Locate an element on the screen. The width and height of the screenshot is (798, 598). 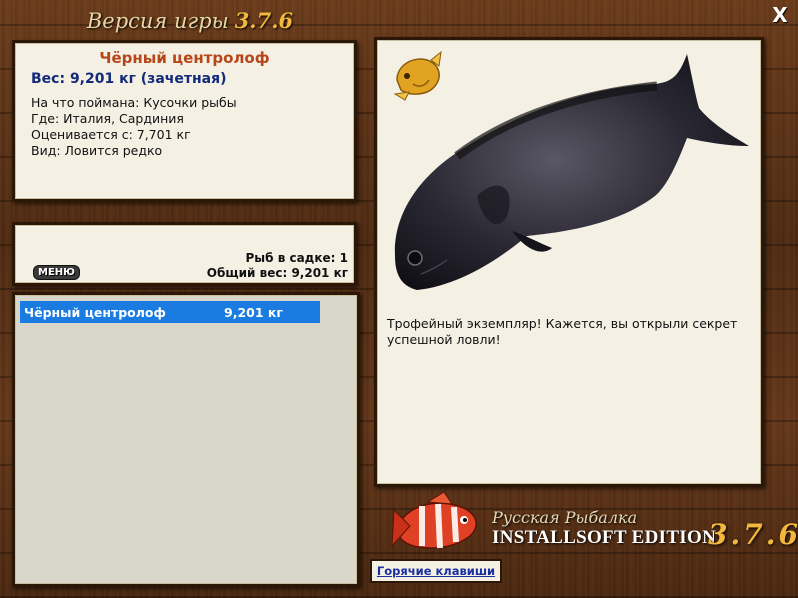
bait-line: На что поймана: Кусочки рыбы is located at coordinates (134, 102).